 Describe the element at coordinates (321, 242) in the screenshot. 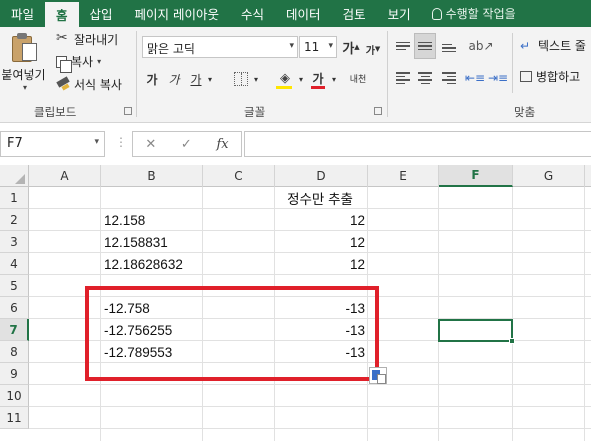

I see `cell-D3: 12` at that location.